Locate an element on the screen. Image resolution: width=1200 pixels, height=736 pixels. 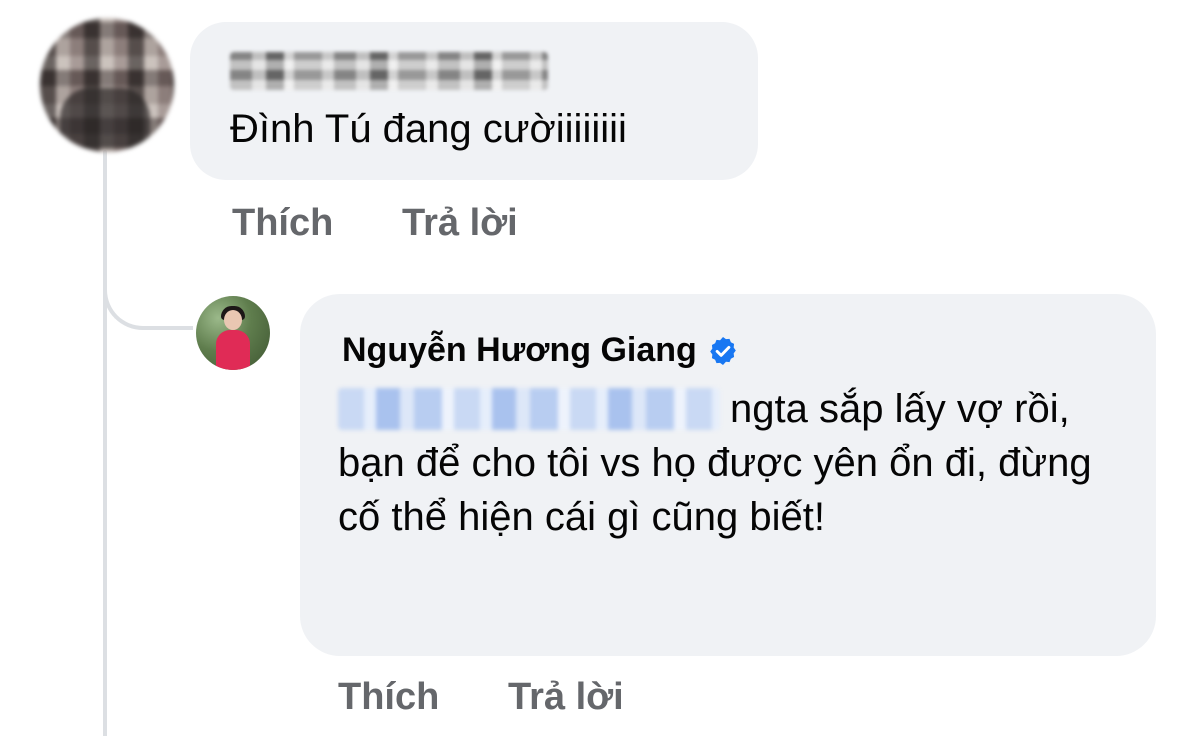
author-name-blurred is located at coordinates (389, 71).